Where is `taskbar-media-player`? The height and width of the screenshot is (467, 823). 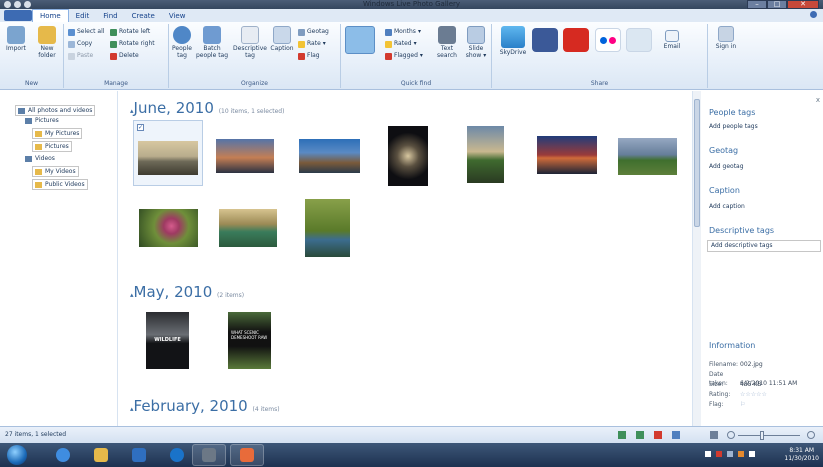
taskbar-media-player is located at coordinates (139, 455).